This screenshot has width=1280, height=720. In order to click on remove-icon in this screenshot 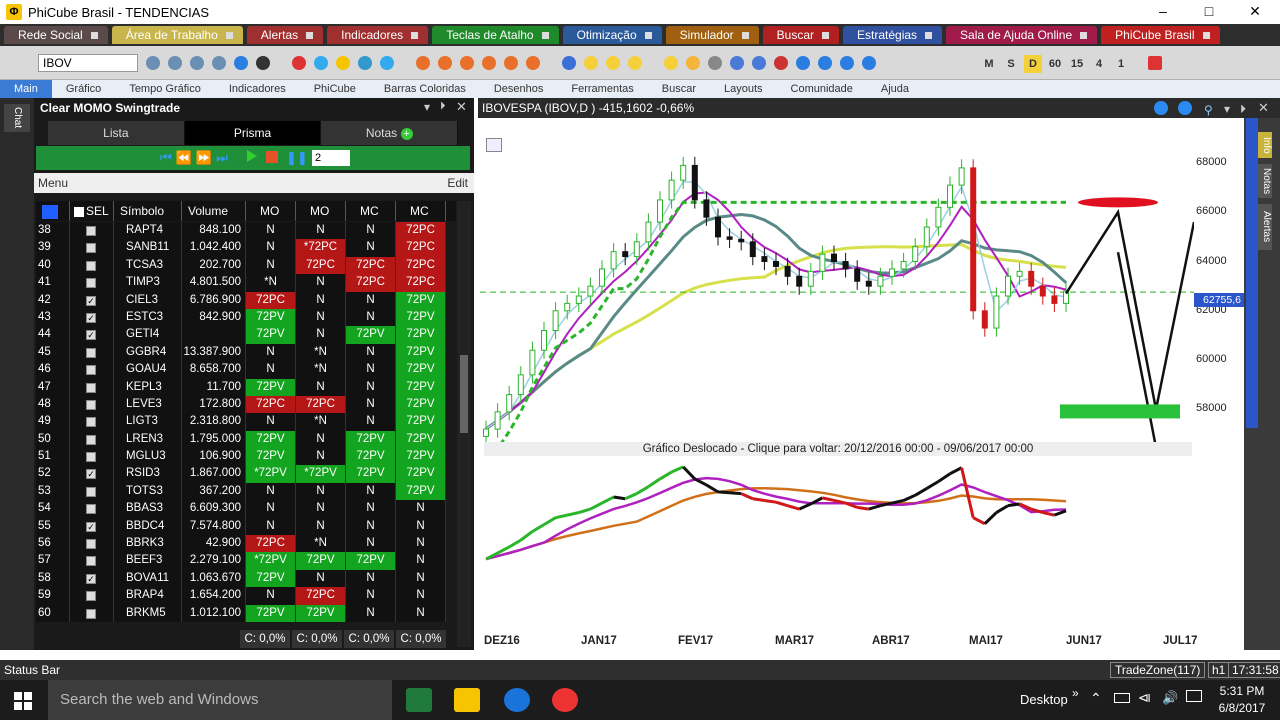, I will do `click(1155, 63)`.